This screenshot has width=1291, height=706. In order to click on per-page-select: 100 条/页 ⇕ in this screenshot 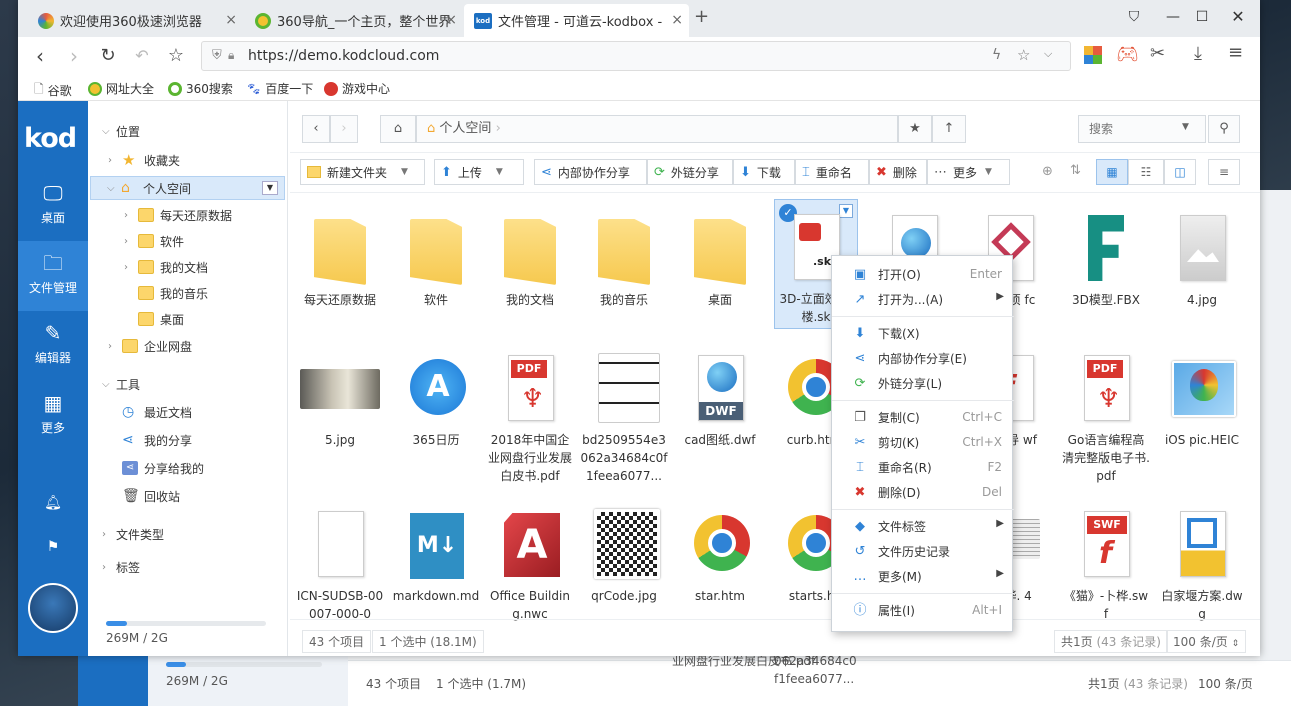, I will do `click(1206, 641)`.